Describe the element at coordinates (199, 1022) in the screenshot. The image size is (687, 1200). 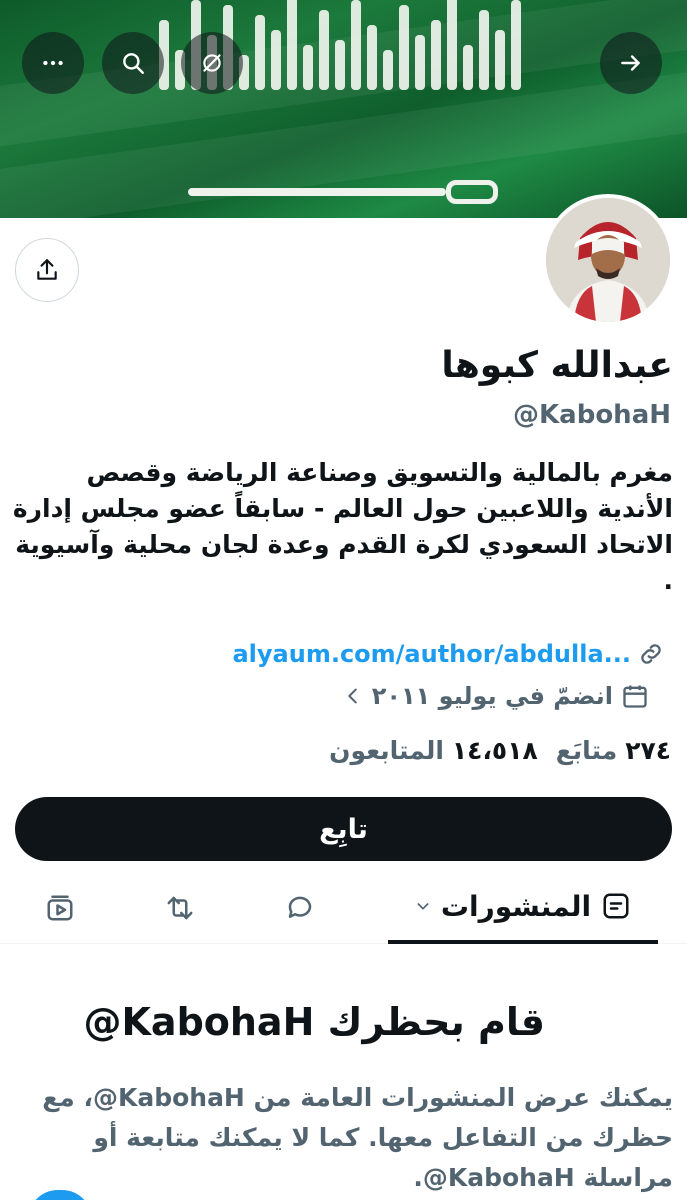
I see `blocked-handle: @KabohaH` at that location.